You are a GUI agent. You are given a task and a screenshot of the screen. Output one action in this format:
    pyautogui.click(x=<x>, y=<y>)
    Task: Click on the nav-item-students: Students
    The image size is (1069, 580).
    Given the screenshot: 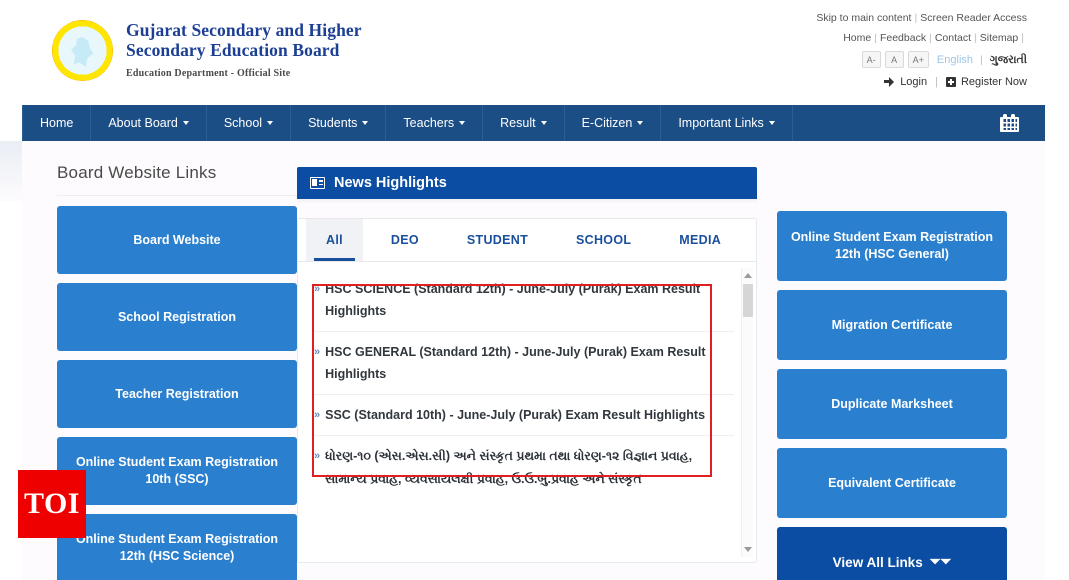 What is the action you would take?
    pyautogui.click(x=339, y=123)
    